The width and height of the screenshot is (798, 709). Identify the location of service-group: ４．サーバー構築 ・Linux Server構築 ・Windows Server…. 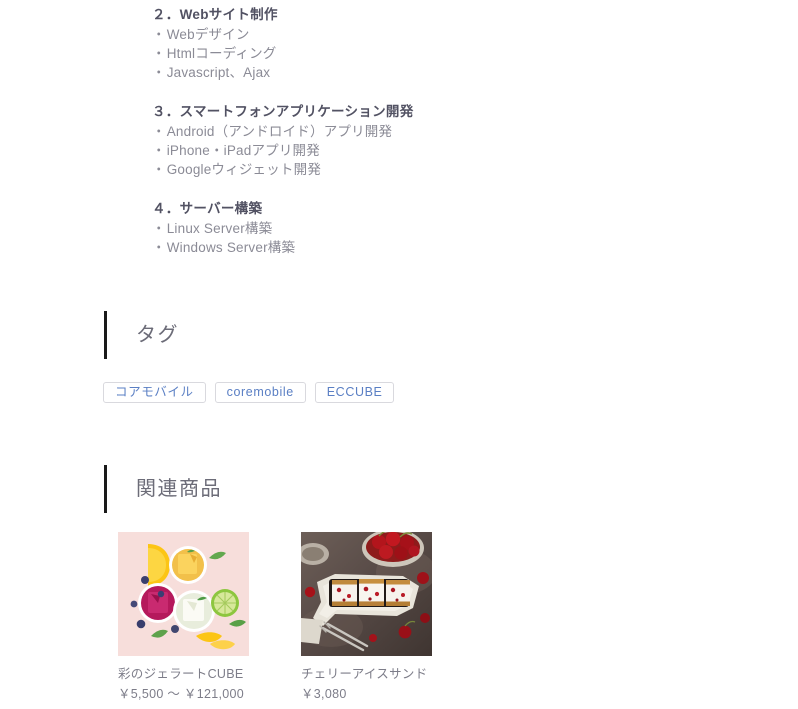
(412, 228).